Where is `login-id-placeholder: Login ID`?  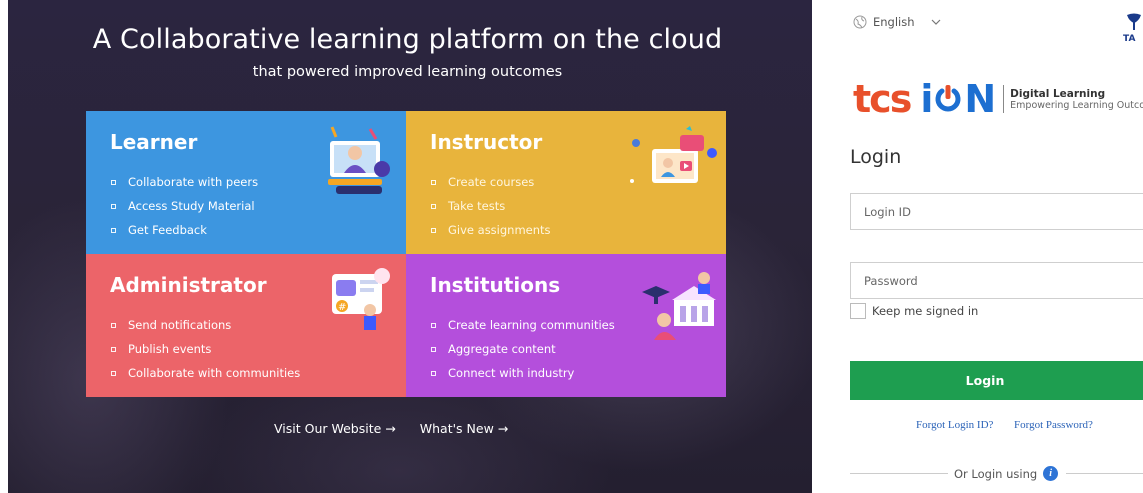 login-id-placeholder: Login ID is located at coordinates (887, 211).